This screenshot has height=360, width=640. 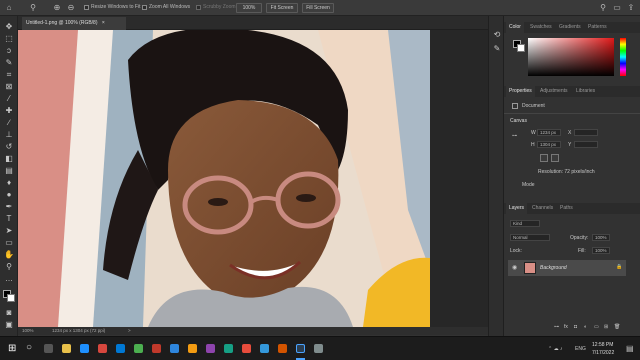 I want to click on tab-gradients: Gradients, so click(x=570, y=27).